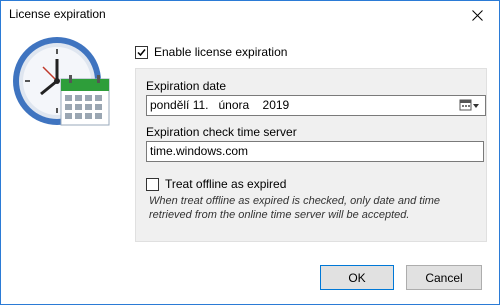  What do you see at coordinates (316, 105) in the screenshot?
I see `expiration-date-picker: pondělí 11. února 2019` at bounding box center [316, 105].